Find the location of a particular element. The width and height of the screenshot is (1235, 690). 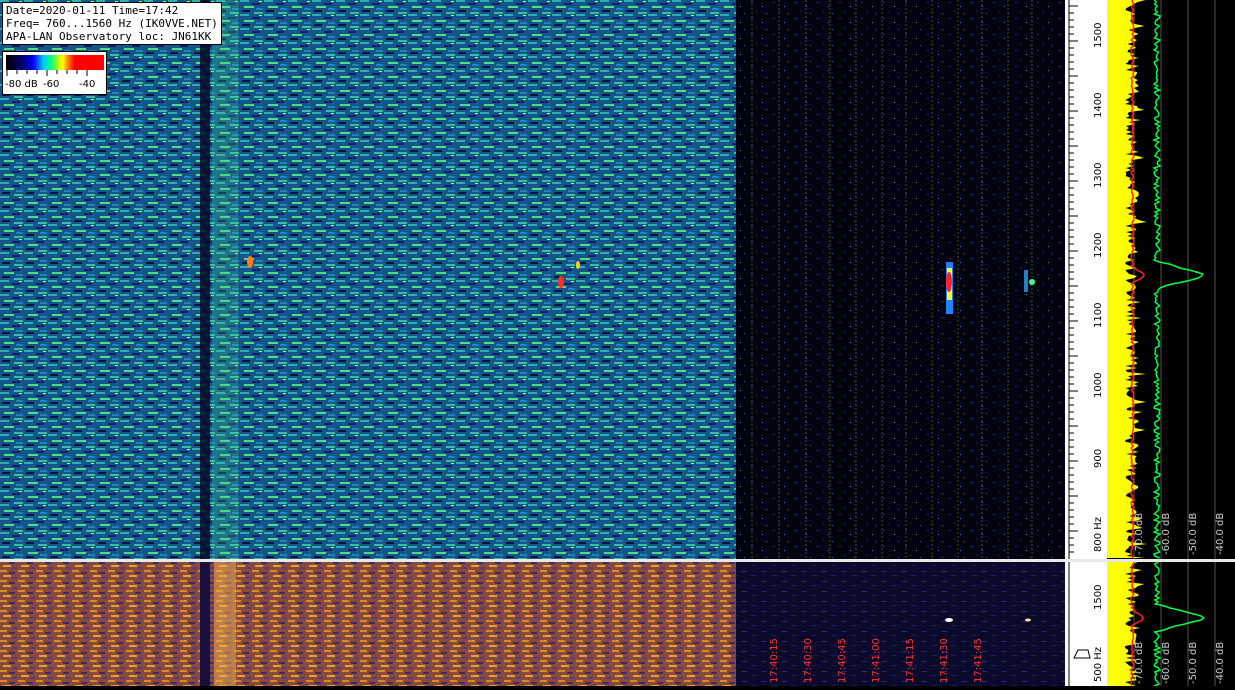

signal-trace-core is located at coordinates (949, 282).